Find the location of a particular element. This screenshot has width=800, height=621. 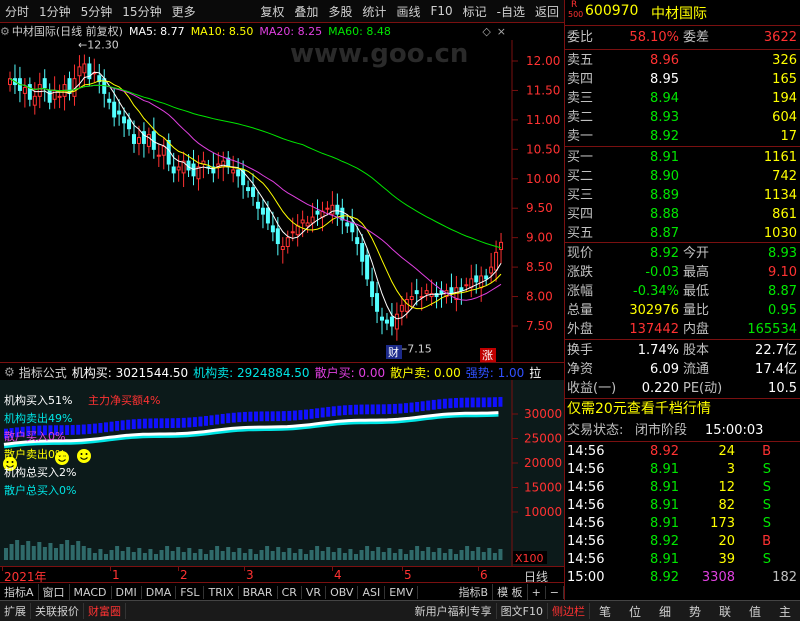

indicator-tab-3: DMI is located at coordinates (127, 592).